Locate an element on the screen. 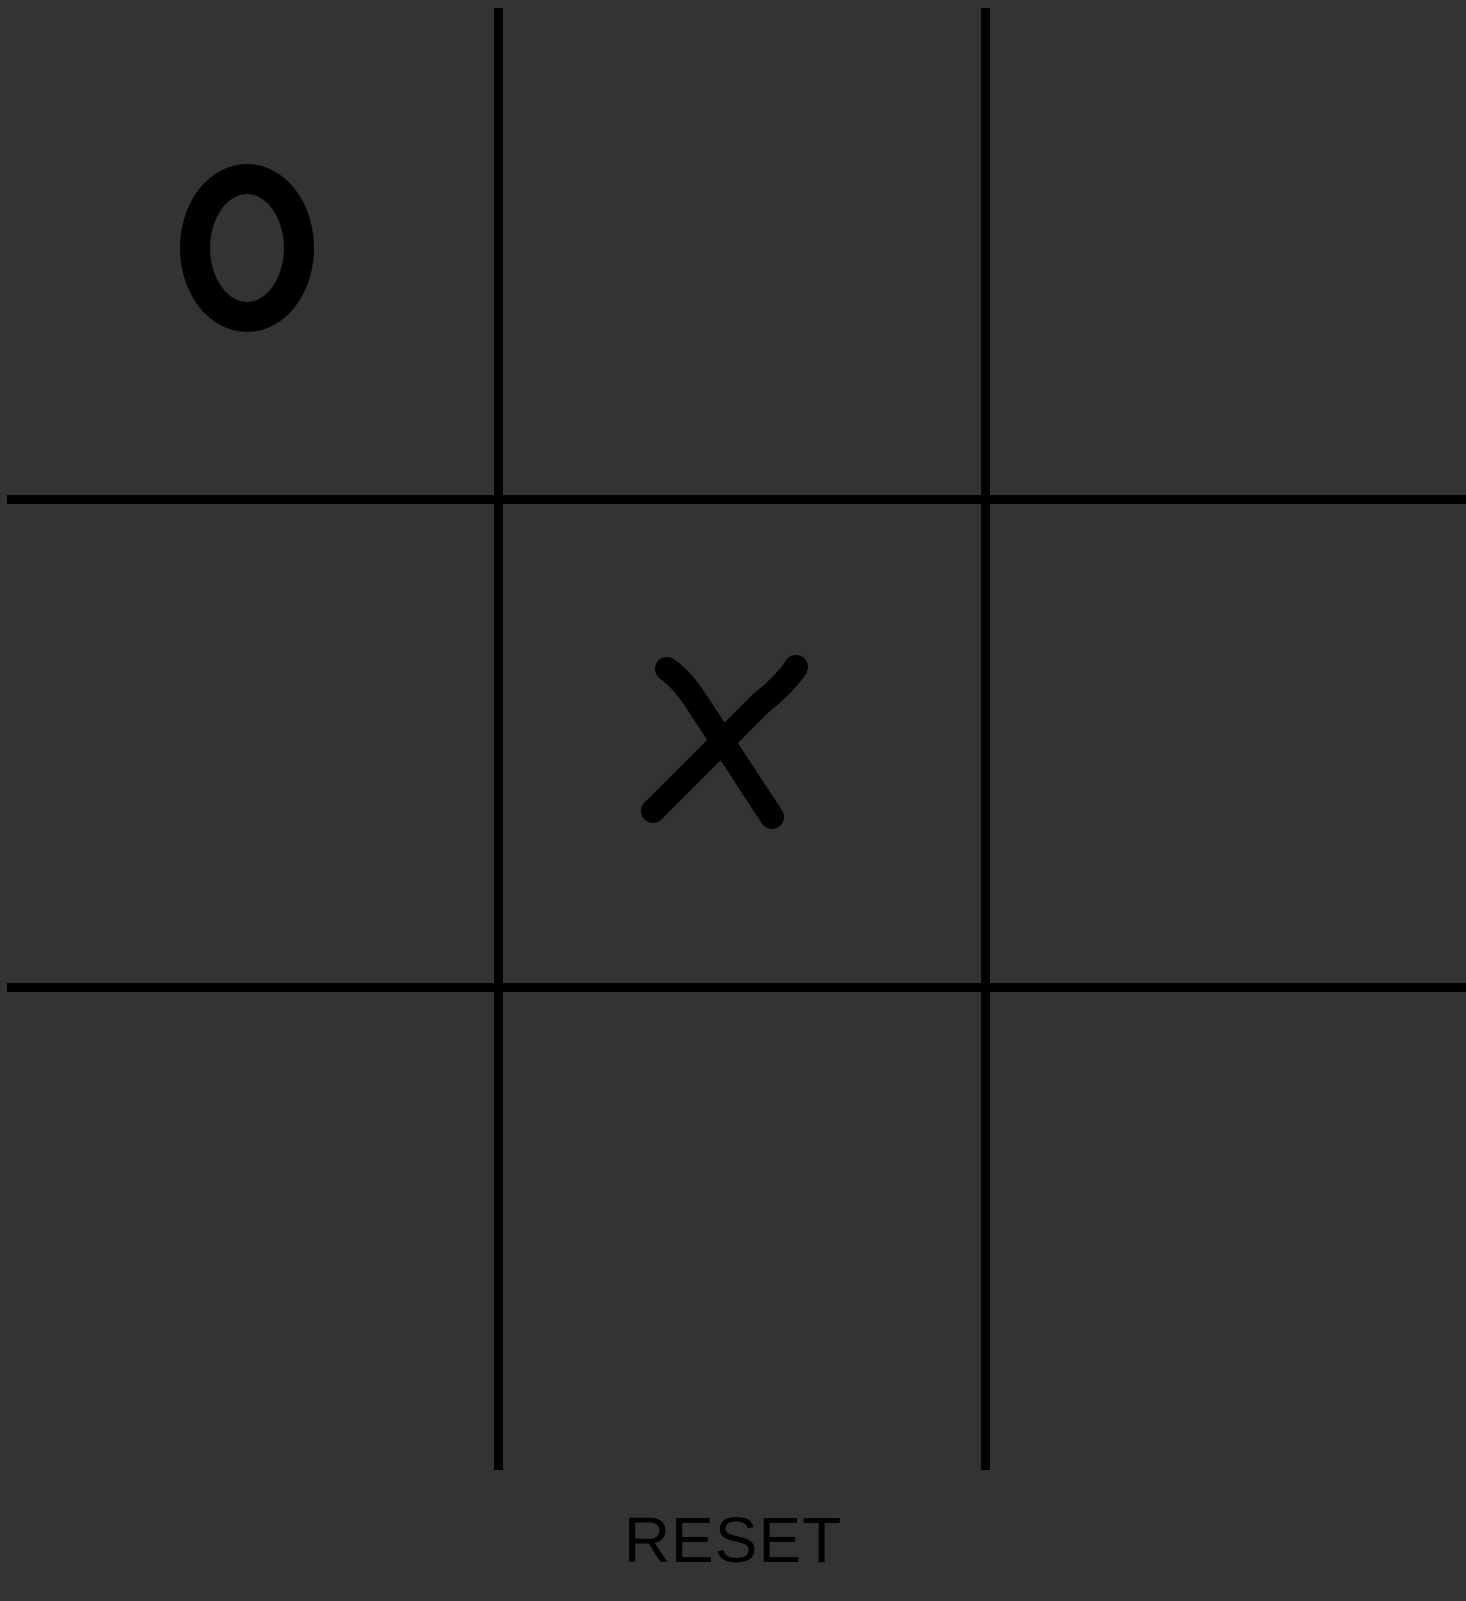  x-mark is located at coordinates (730, 744).